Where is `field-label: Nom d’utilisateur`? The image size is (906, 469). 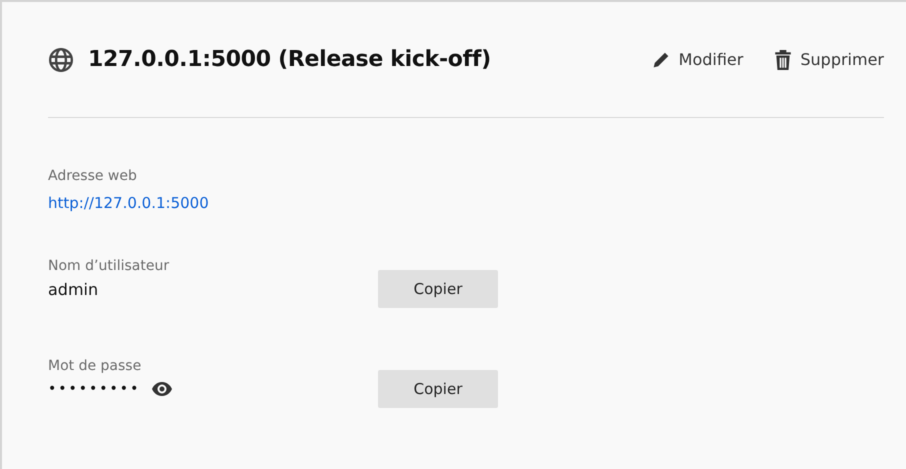 field-label: Nom d’utilisateur is located at coordinates (109, 266).